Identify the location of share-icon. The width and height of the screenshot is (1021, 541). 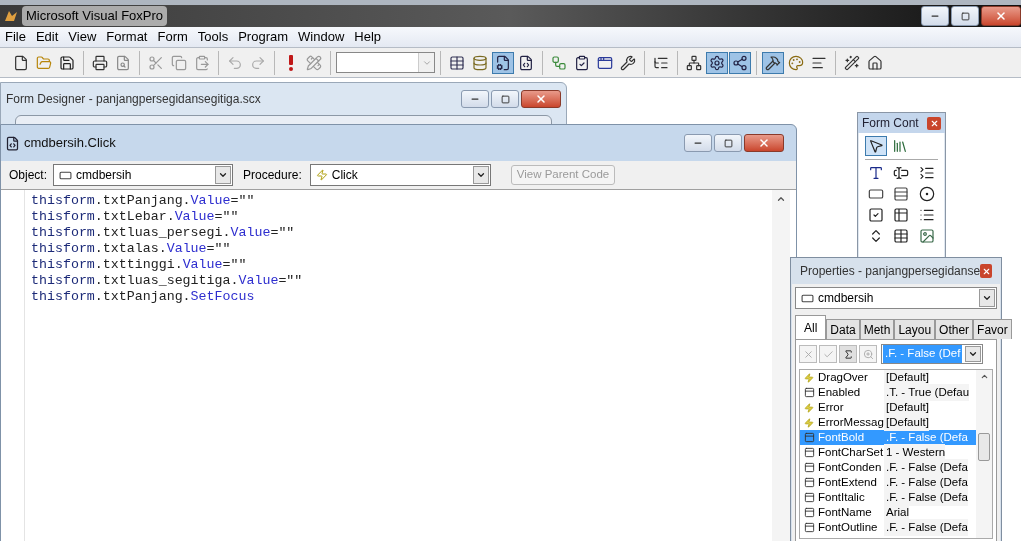
(740, 62).